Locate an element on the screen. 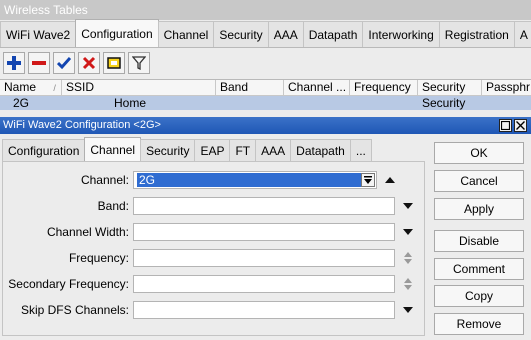 This screenshot has height=340, width=531. field-row-secondary-frequency: Secondary Frequency: is located at coordinates (213, 284).